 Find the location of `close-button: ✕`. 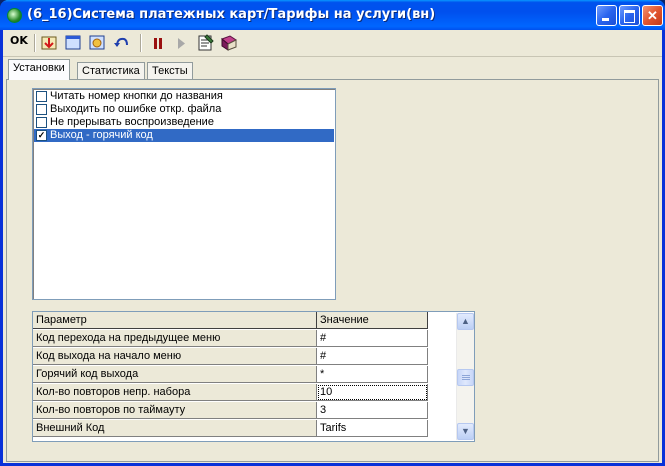

close-button: ✕ is located at coordinates (652, 15).